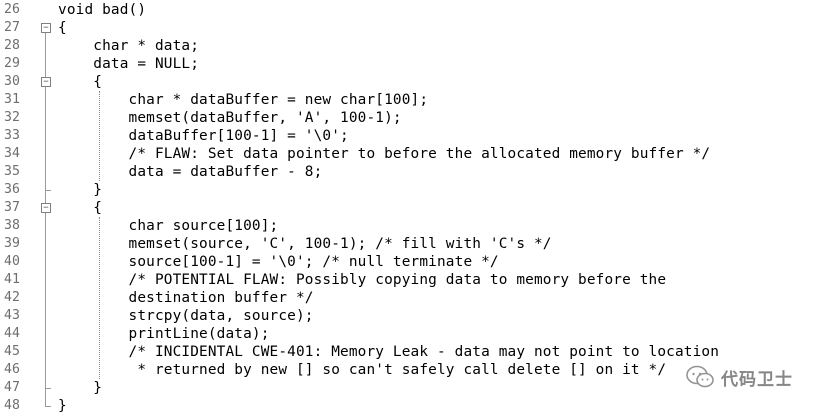  I want to click on code-line: 38 char source[100];, so click(406, 226).